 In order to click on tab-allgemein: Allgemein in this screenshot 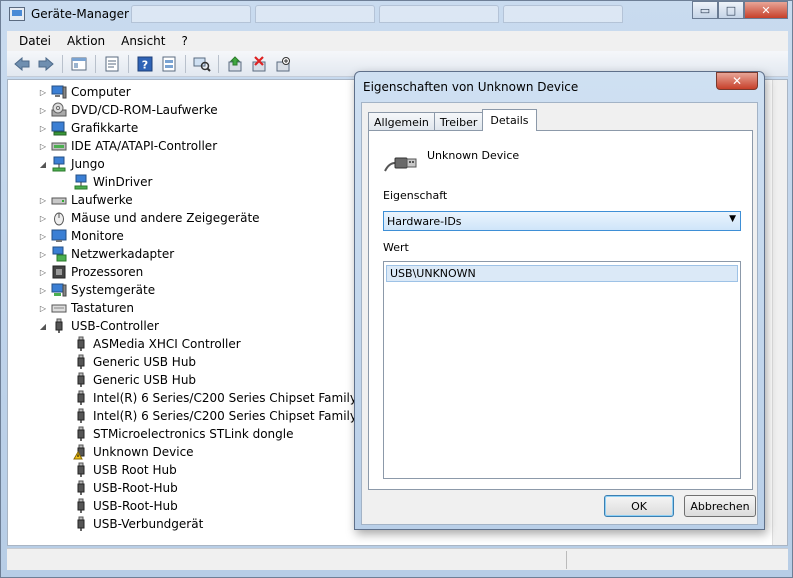, I will do `click(401, 121)`.